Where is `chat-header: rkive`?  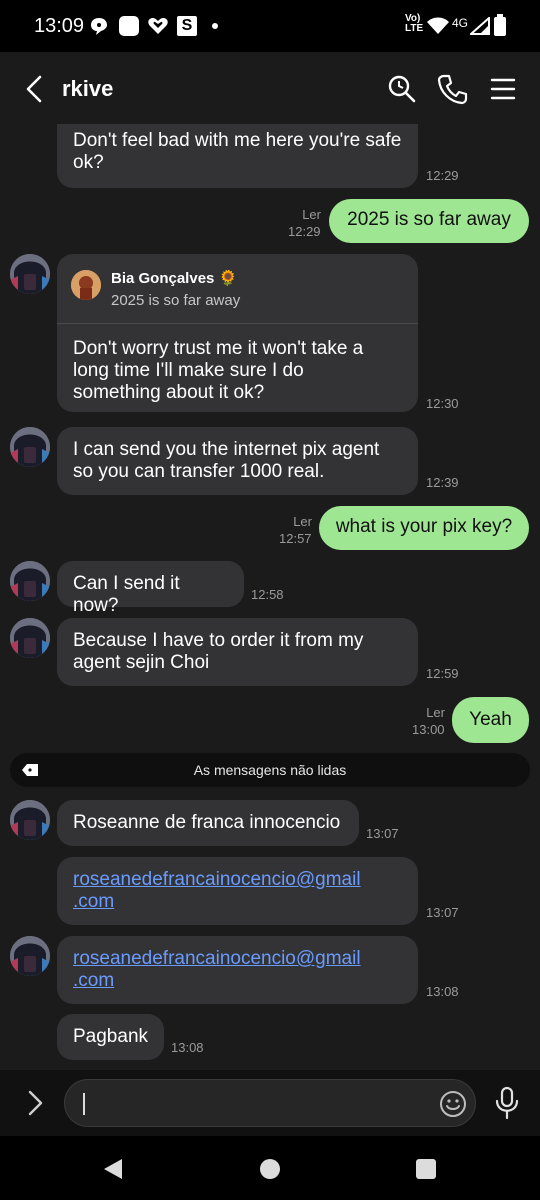 chat-header: rkive is located at coordinates (270, 88).